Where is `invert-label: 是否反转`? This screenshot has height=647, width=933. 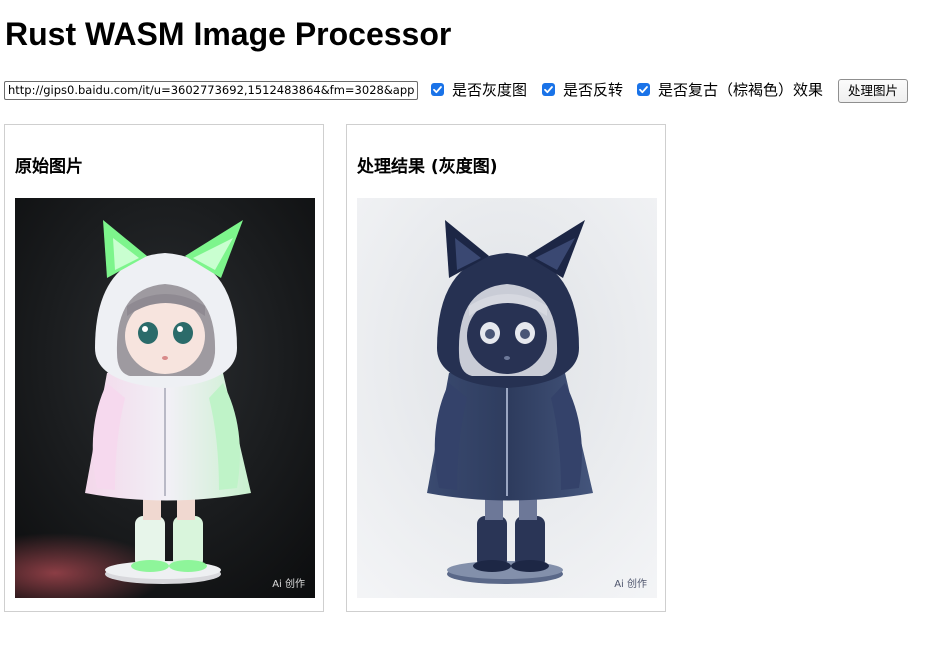
invert-label: 是否反转 is located at coordinates (593, 90).